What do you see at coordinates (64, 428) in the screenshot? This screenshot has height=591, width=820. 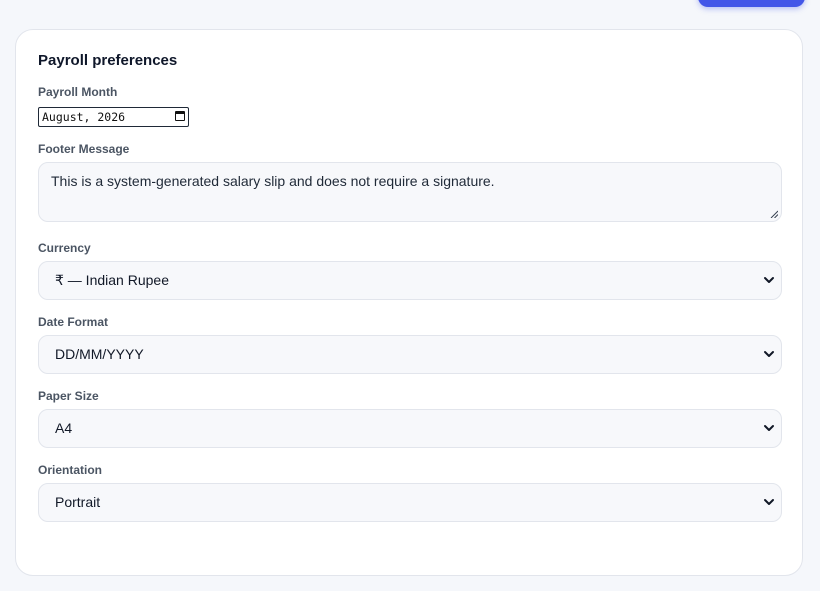 I see `paper-size-value: A4` at bounding box center [64, 428].